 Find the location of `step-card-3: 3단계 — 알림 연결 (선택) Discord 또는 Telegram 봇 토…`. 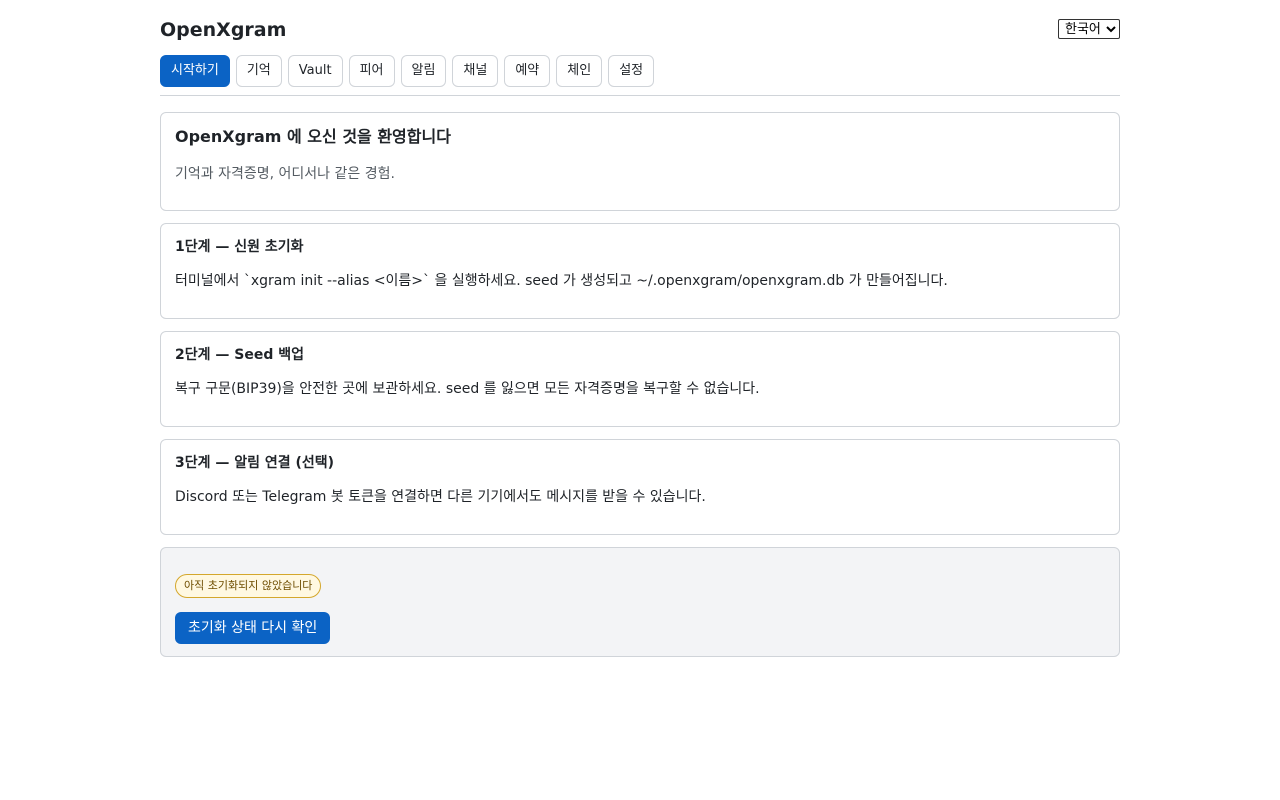

step-card-3: 3단계 — 알림 연결 (선택) Discord 또는 Telegram 봇 토… is located at coordinates (640, 487).